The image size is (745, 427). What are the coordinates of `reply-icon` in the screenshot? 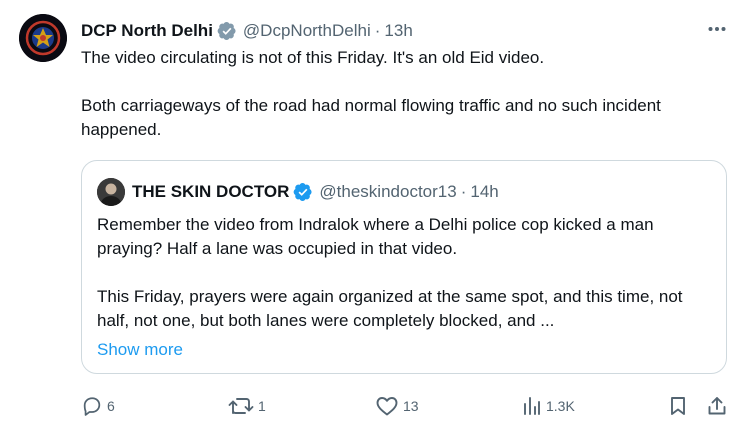 It's located at (92, 406).